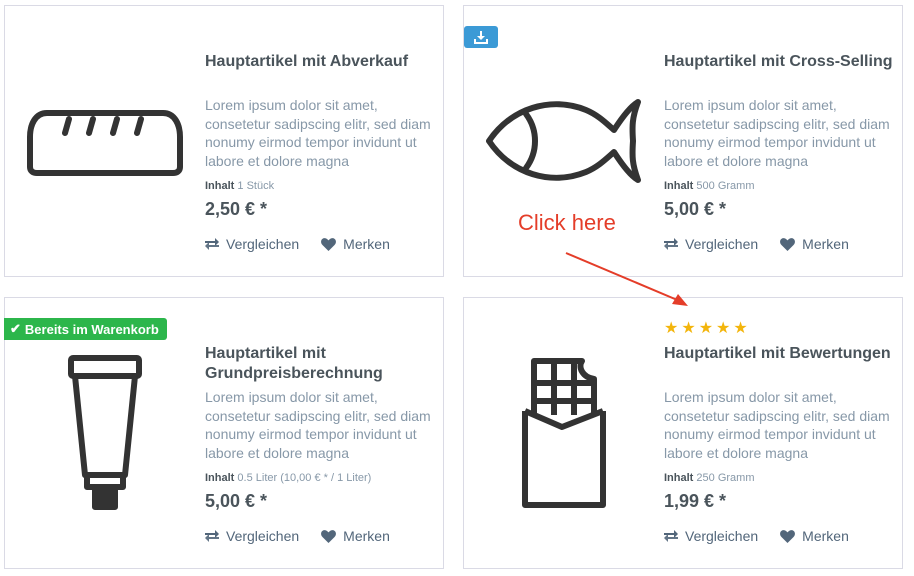  I want to click on tube-icon, so click(105, 432).